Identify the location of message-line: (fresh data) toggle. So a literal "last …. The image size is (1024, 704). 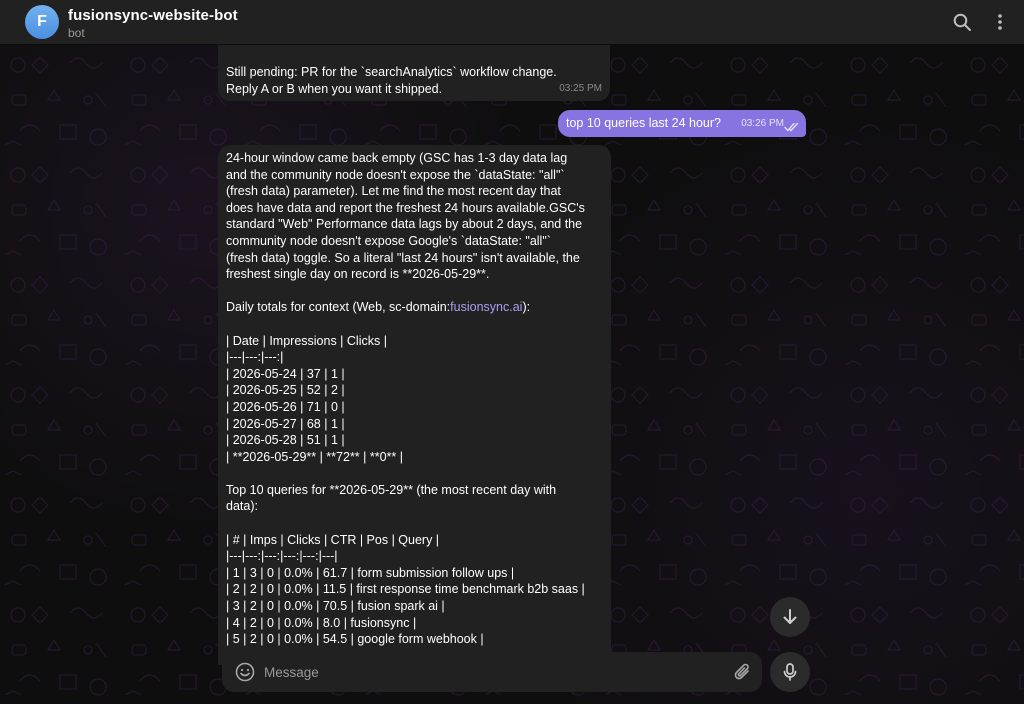
(403, 257).